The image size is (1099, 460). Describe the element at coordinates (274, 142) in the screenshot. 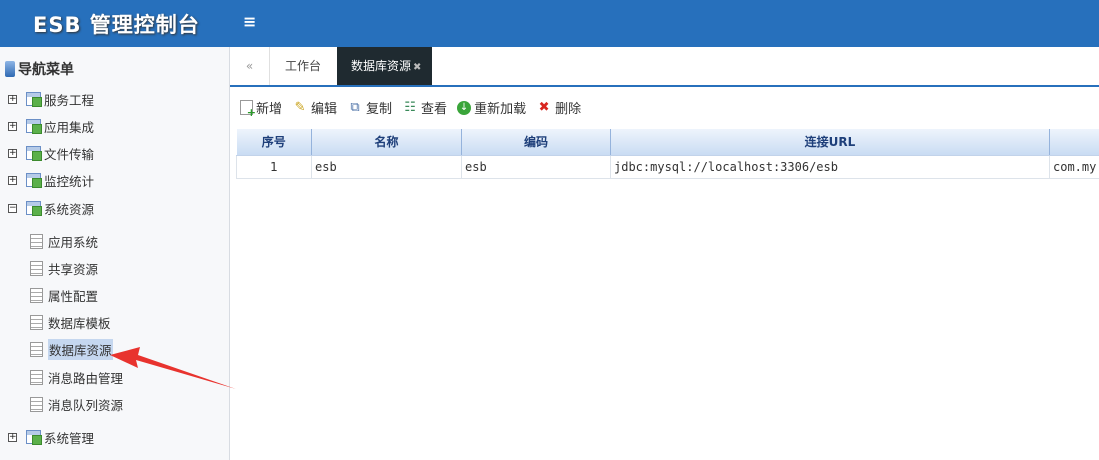

I see `column-header: 序号` at that location.